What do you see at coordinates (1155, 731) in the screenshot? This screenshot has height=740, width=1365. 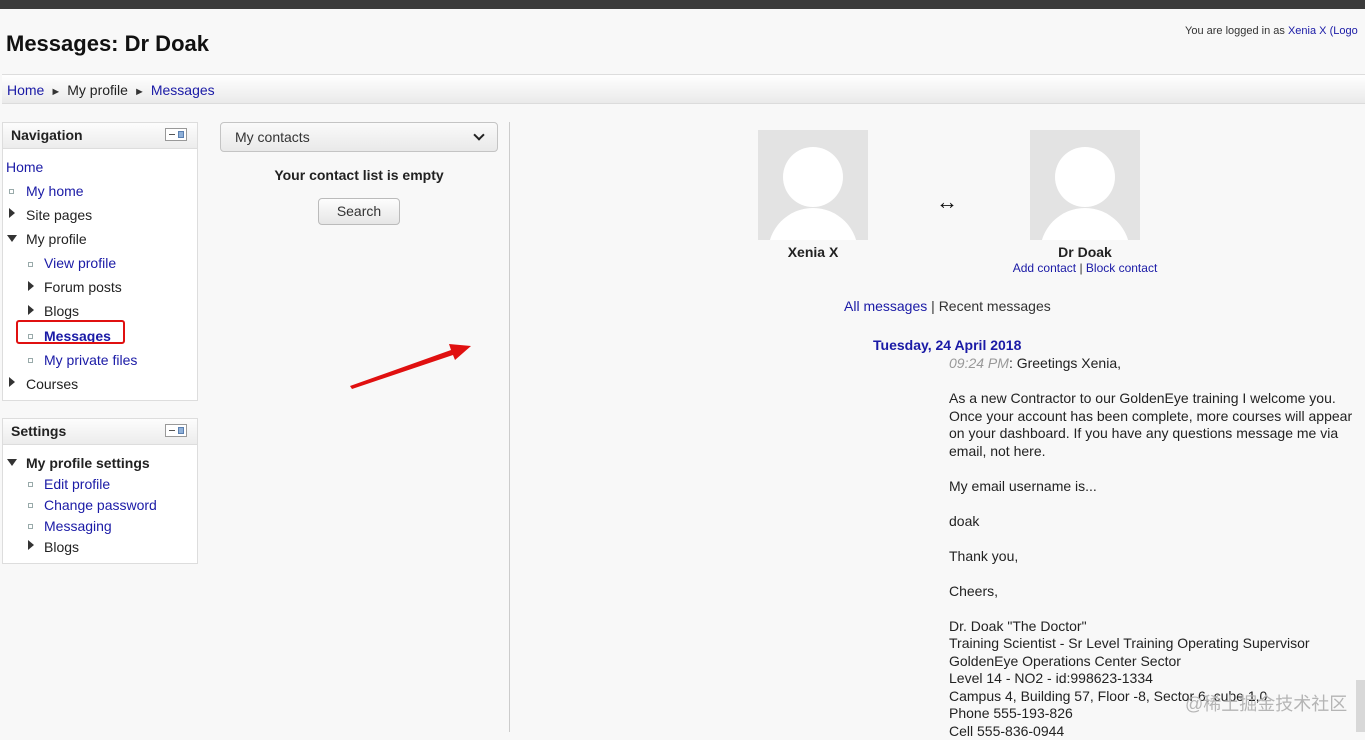 I see `signature-line: Cell 555-836-0944` at bounding box center [1155, 731].